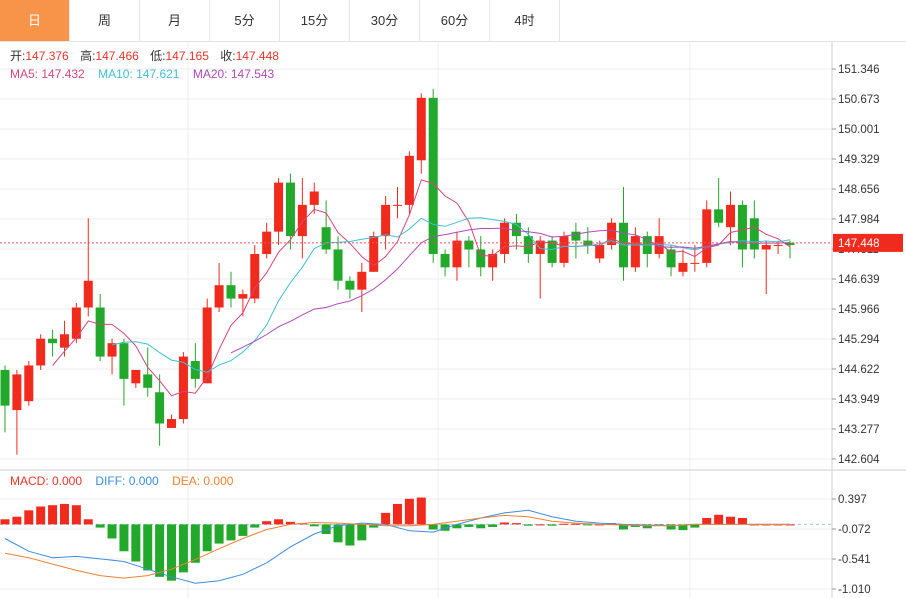 The image size is (906, 598). What do you see at coordinates (25, 74) in the screenshot?
I see `ma5-label: MA5:` at bounding box center [25, 74].